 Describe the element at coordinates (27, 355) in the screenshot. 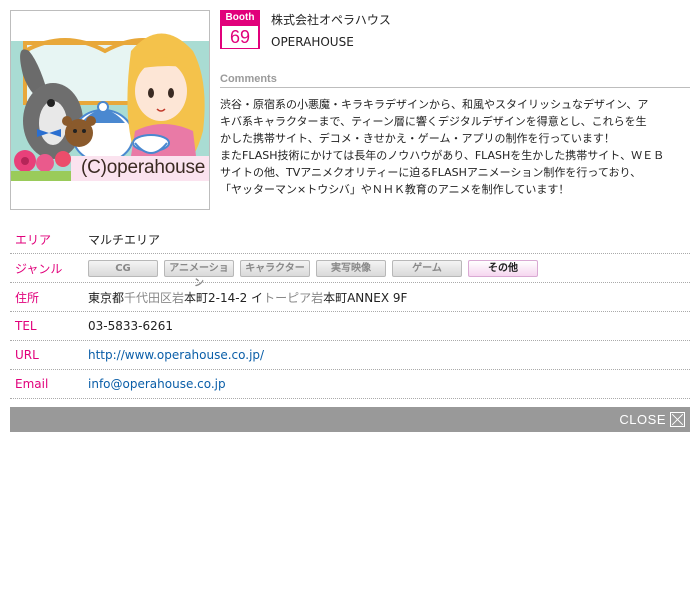

I see `url-label: URL` at that location.